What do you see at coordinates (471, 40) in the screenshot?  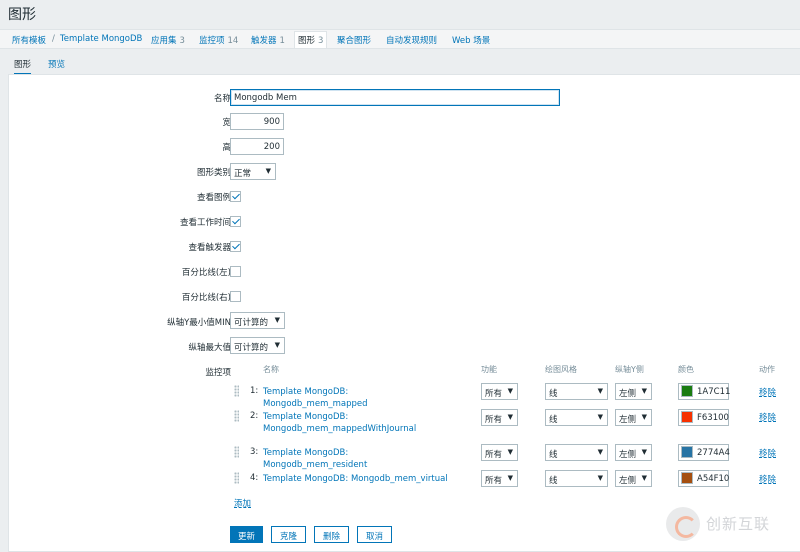 I see `nav-web-scenarios: Web 场景` at bounding box center [471, 40].